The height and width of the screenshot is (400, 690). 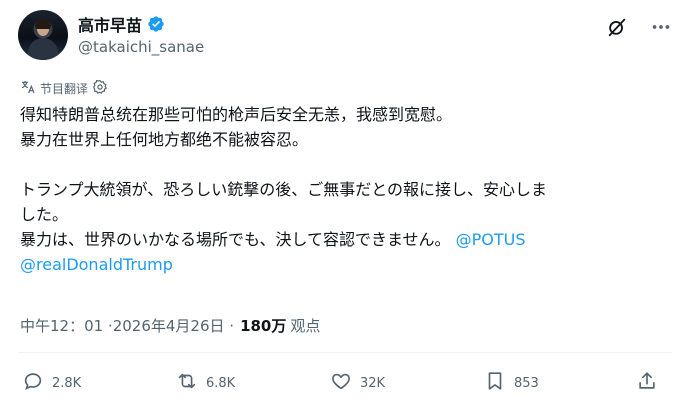 I want to click on repost-count: 6.8K, so click(x=221, y=383).